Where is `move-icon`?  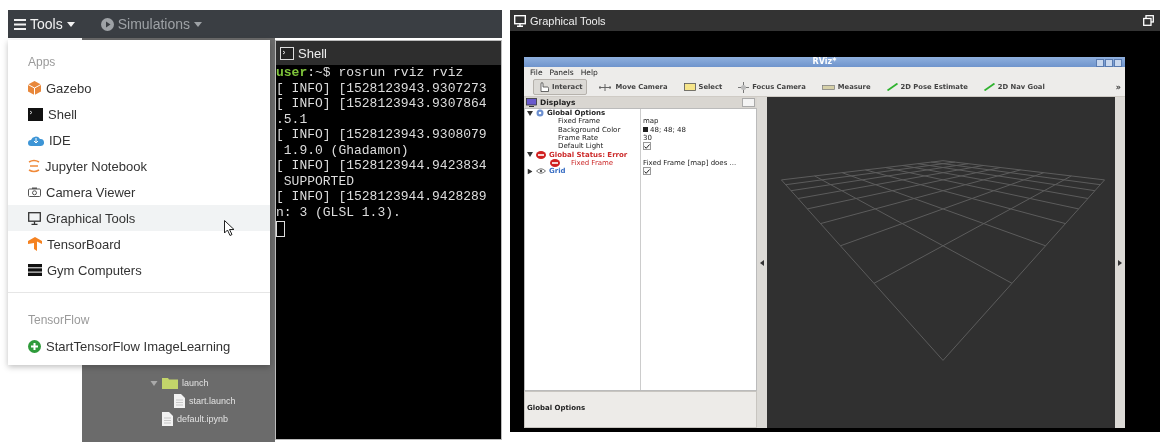
move-icon is located at coordinates (605, 87).